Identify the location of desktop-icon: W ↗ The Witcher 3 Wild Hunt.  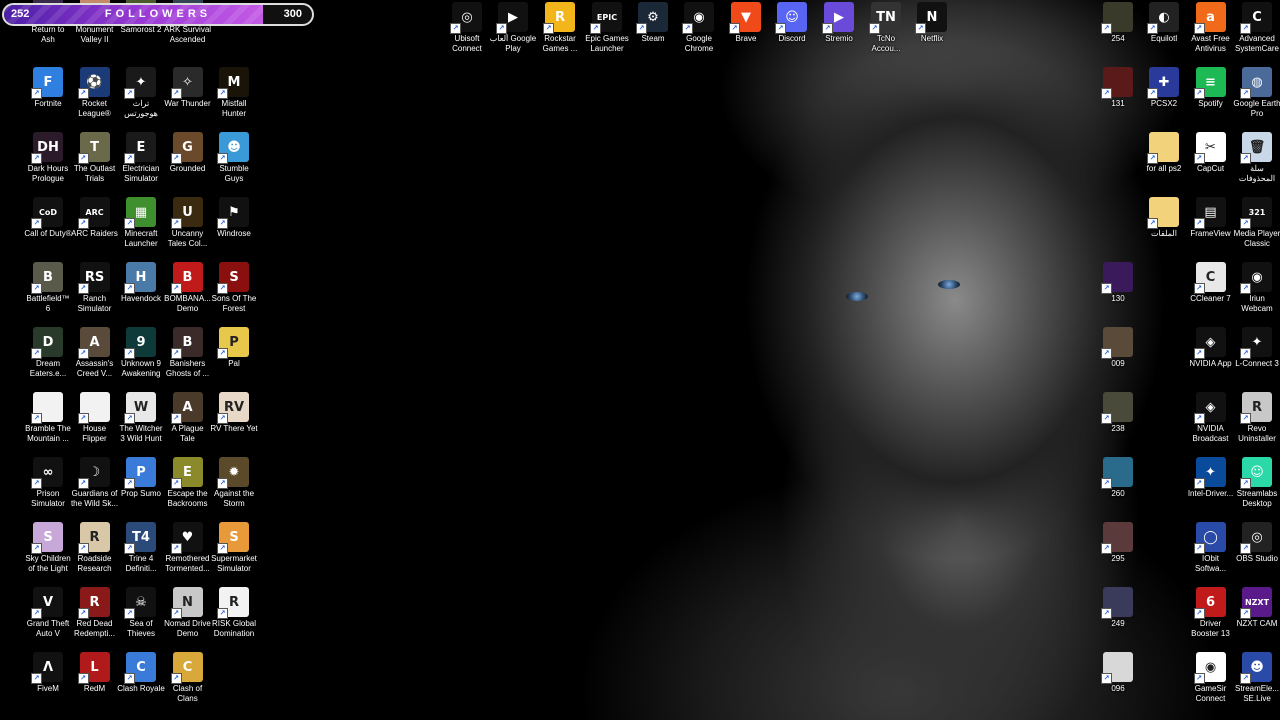
(141, 418).